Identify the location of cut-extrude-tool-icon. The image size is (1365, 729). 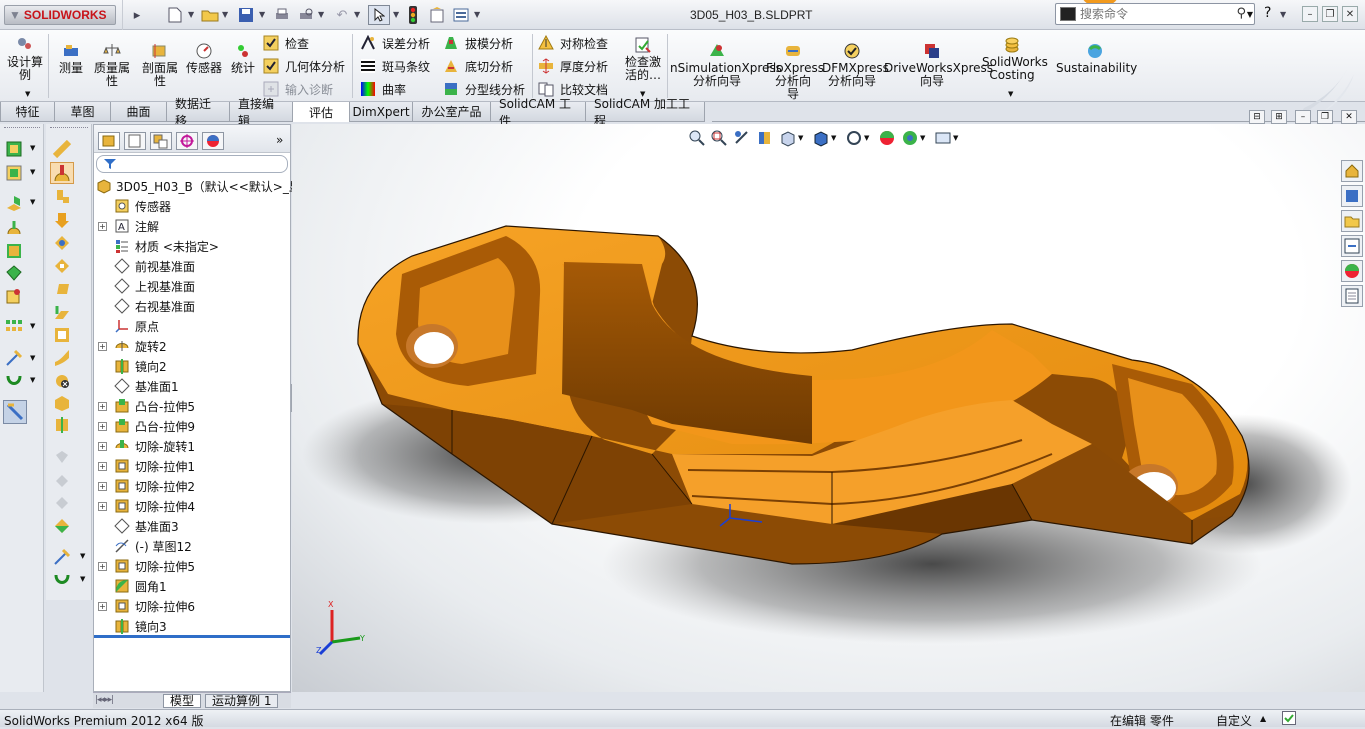
(62, 197).